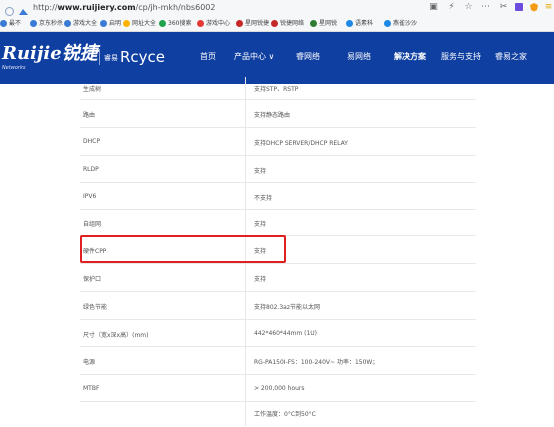 The image size is (554, 427). Describe the element at coordinates (287, 307) in the screenshot. I see `spec-value: 支持802.3az节能以太网` at that location.